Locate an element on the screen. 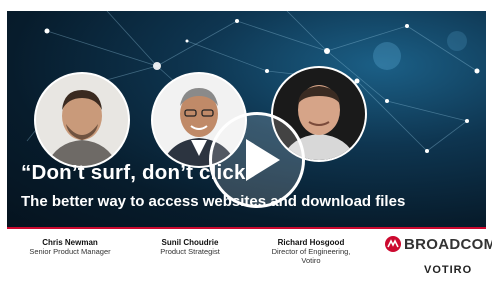 This screenshot has height=282, width=492. play-icon is located at coordinates (263, 160).